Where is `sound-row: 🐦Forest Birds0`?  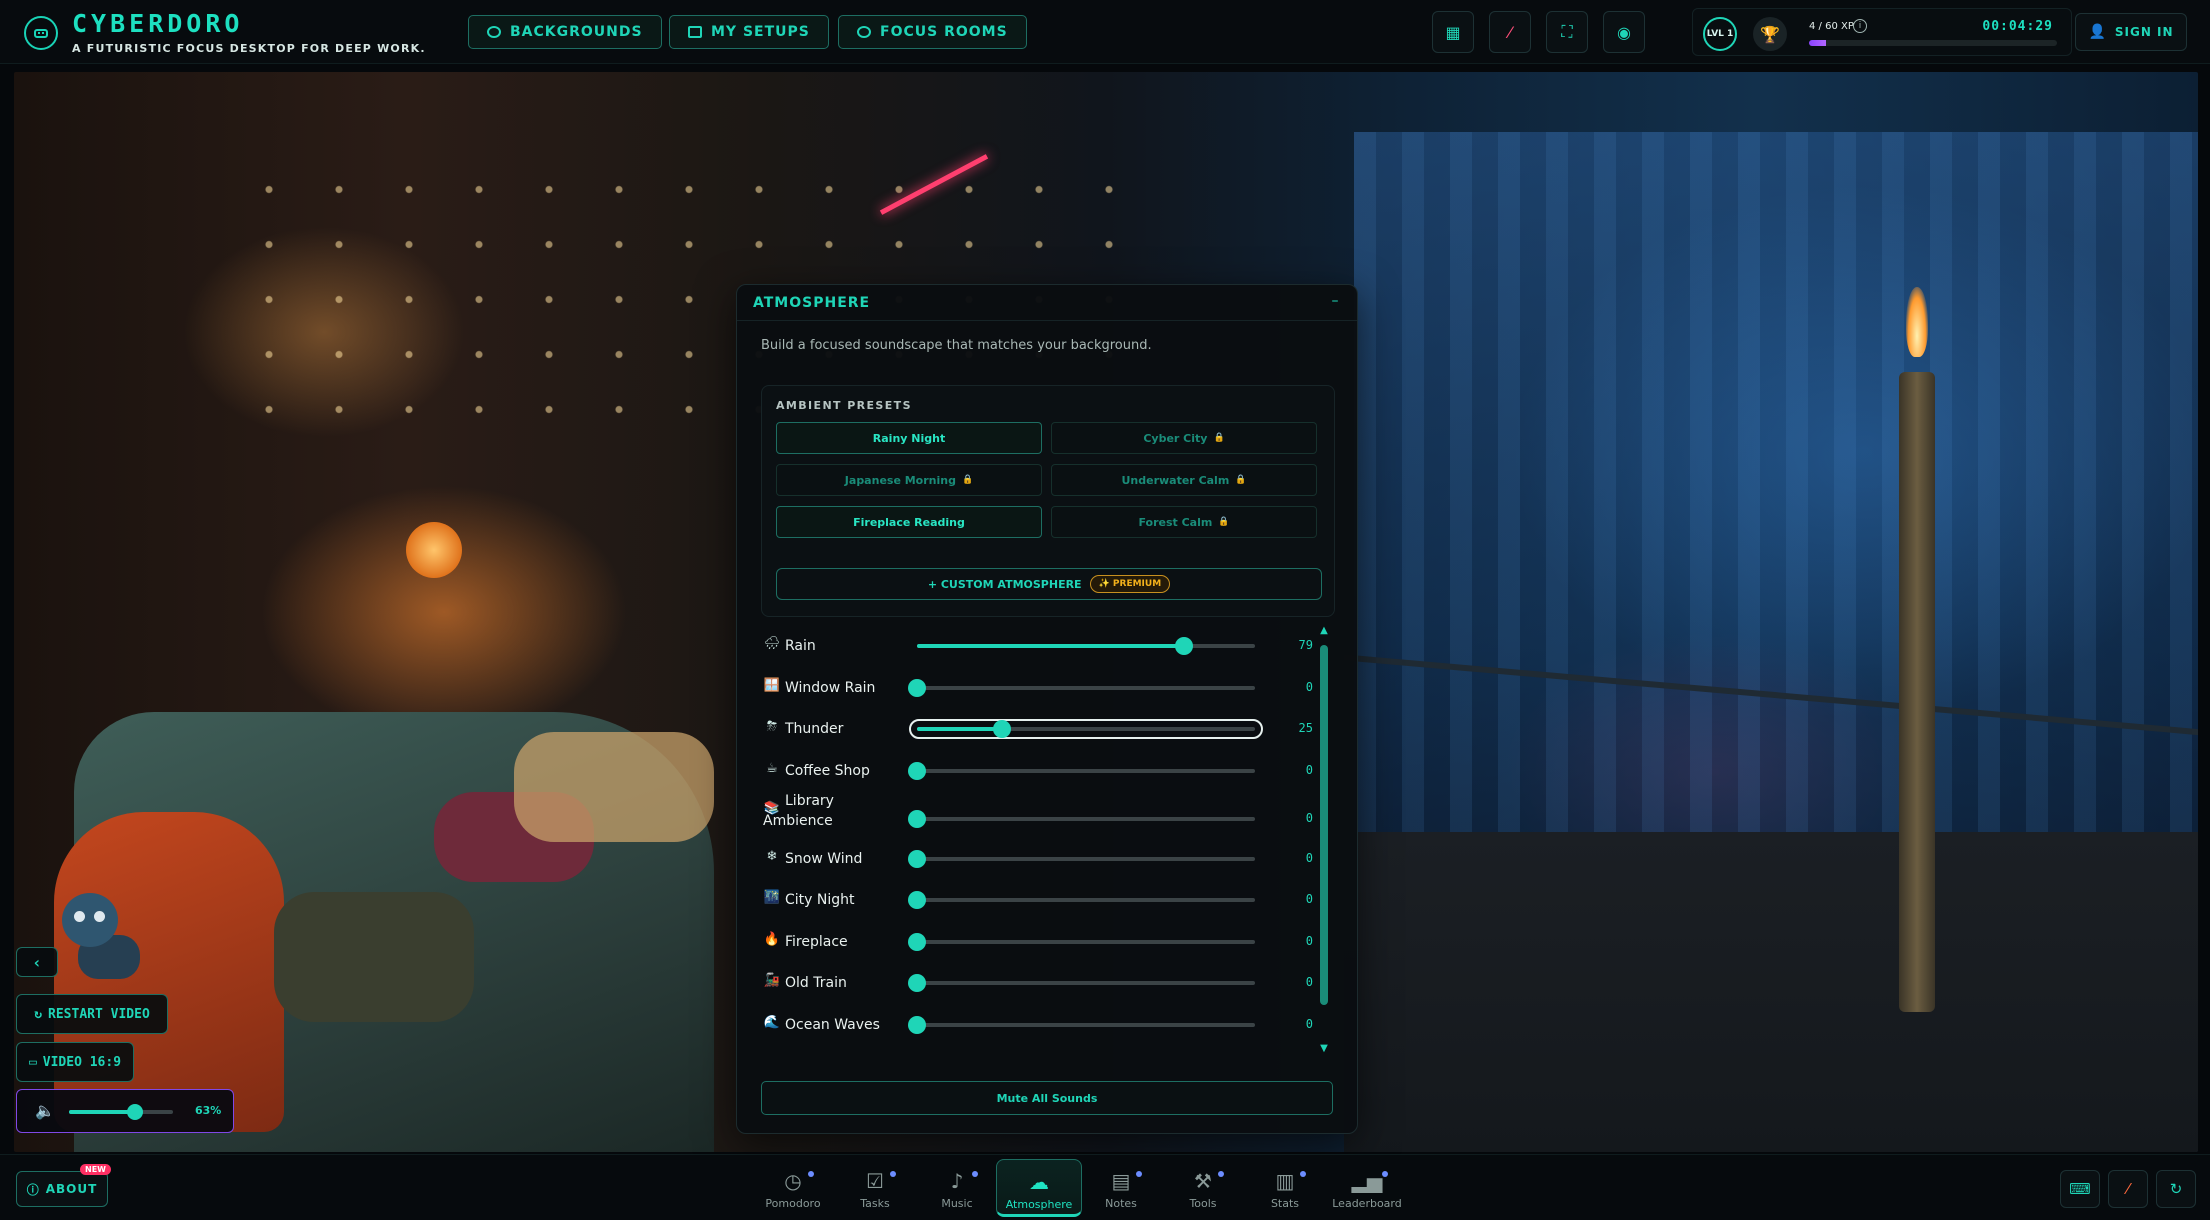
sound-row: 🐦Forest Birds0 is located at coordinates (1039, 1050).